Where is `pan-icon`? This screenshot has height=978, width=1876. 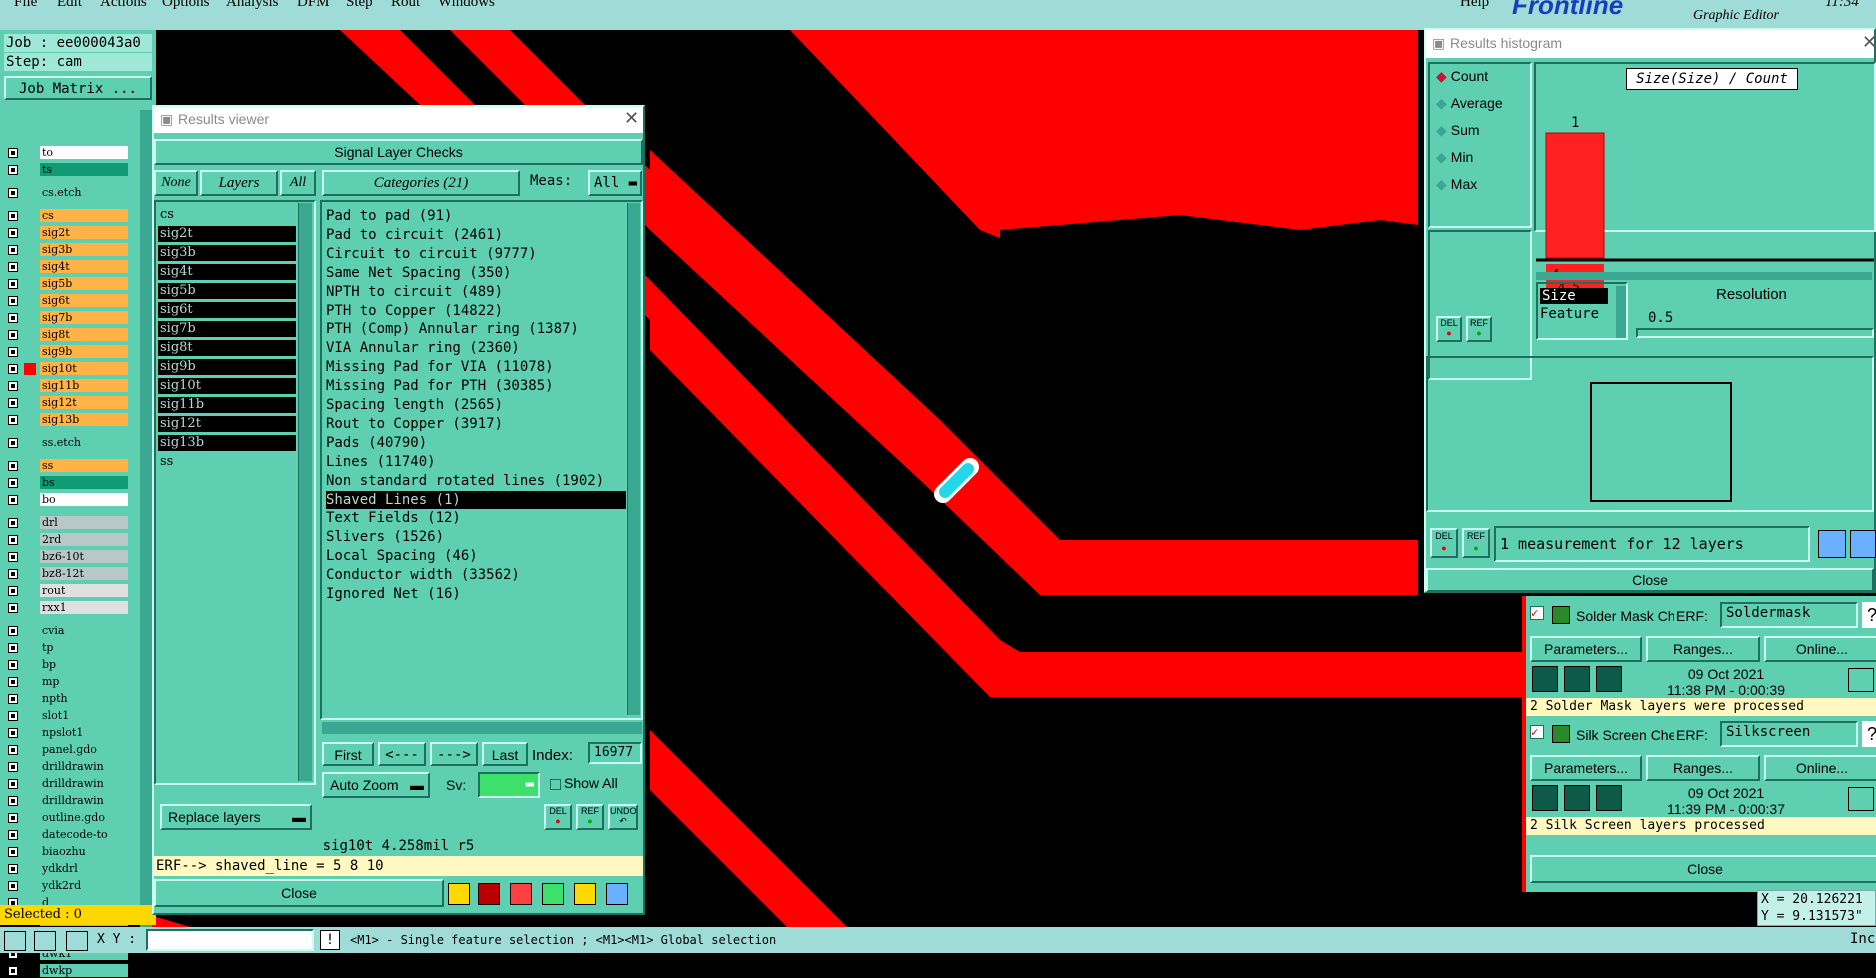 pan-icon is located at coordinates (45, 941).